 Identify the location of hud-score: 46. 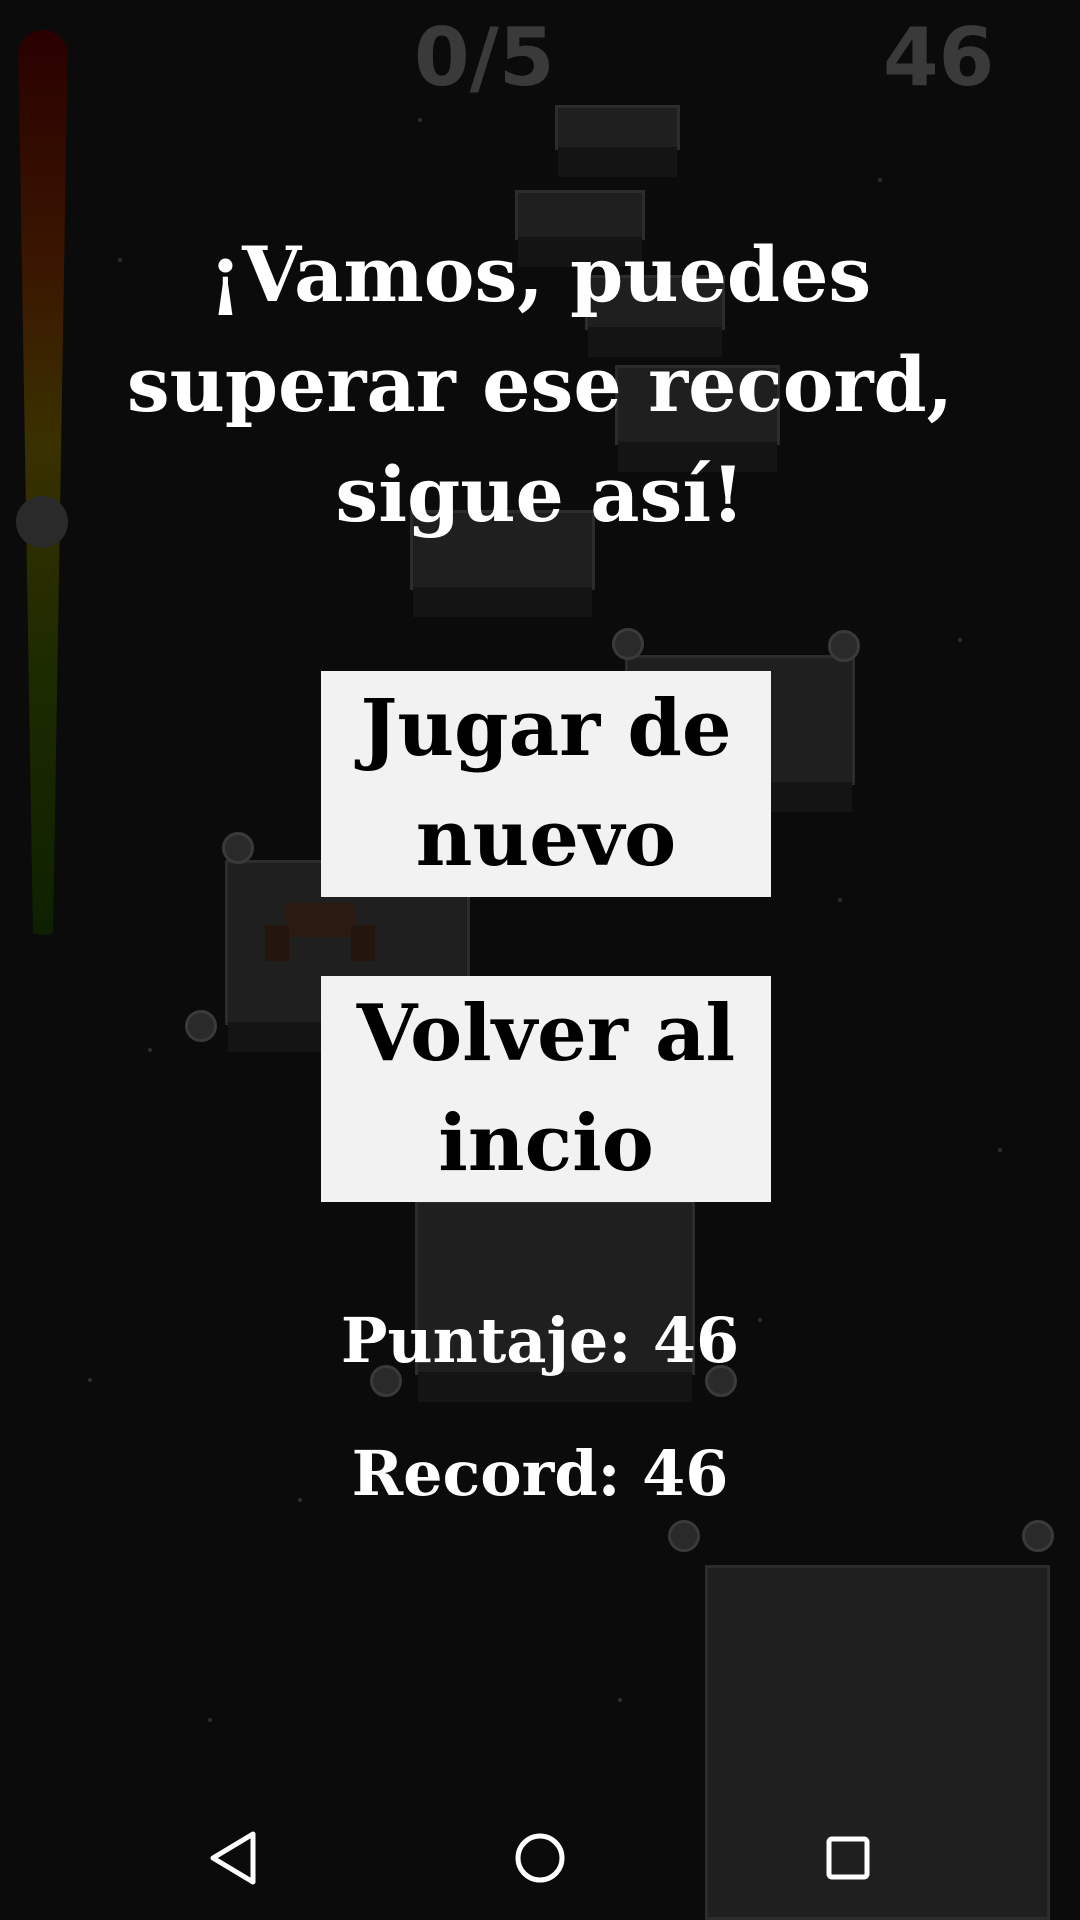
(939, 57).